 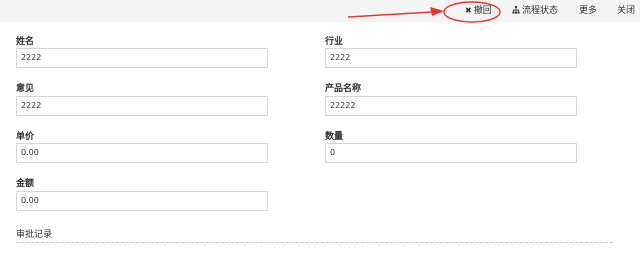 I want to click on unit-price-label: 单价, so click(x=25, y=137).